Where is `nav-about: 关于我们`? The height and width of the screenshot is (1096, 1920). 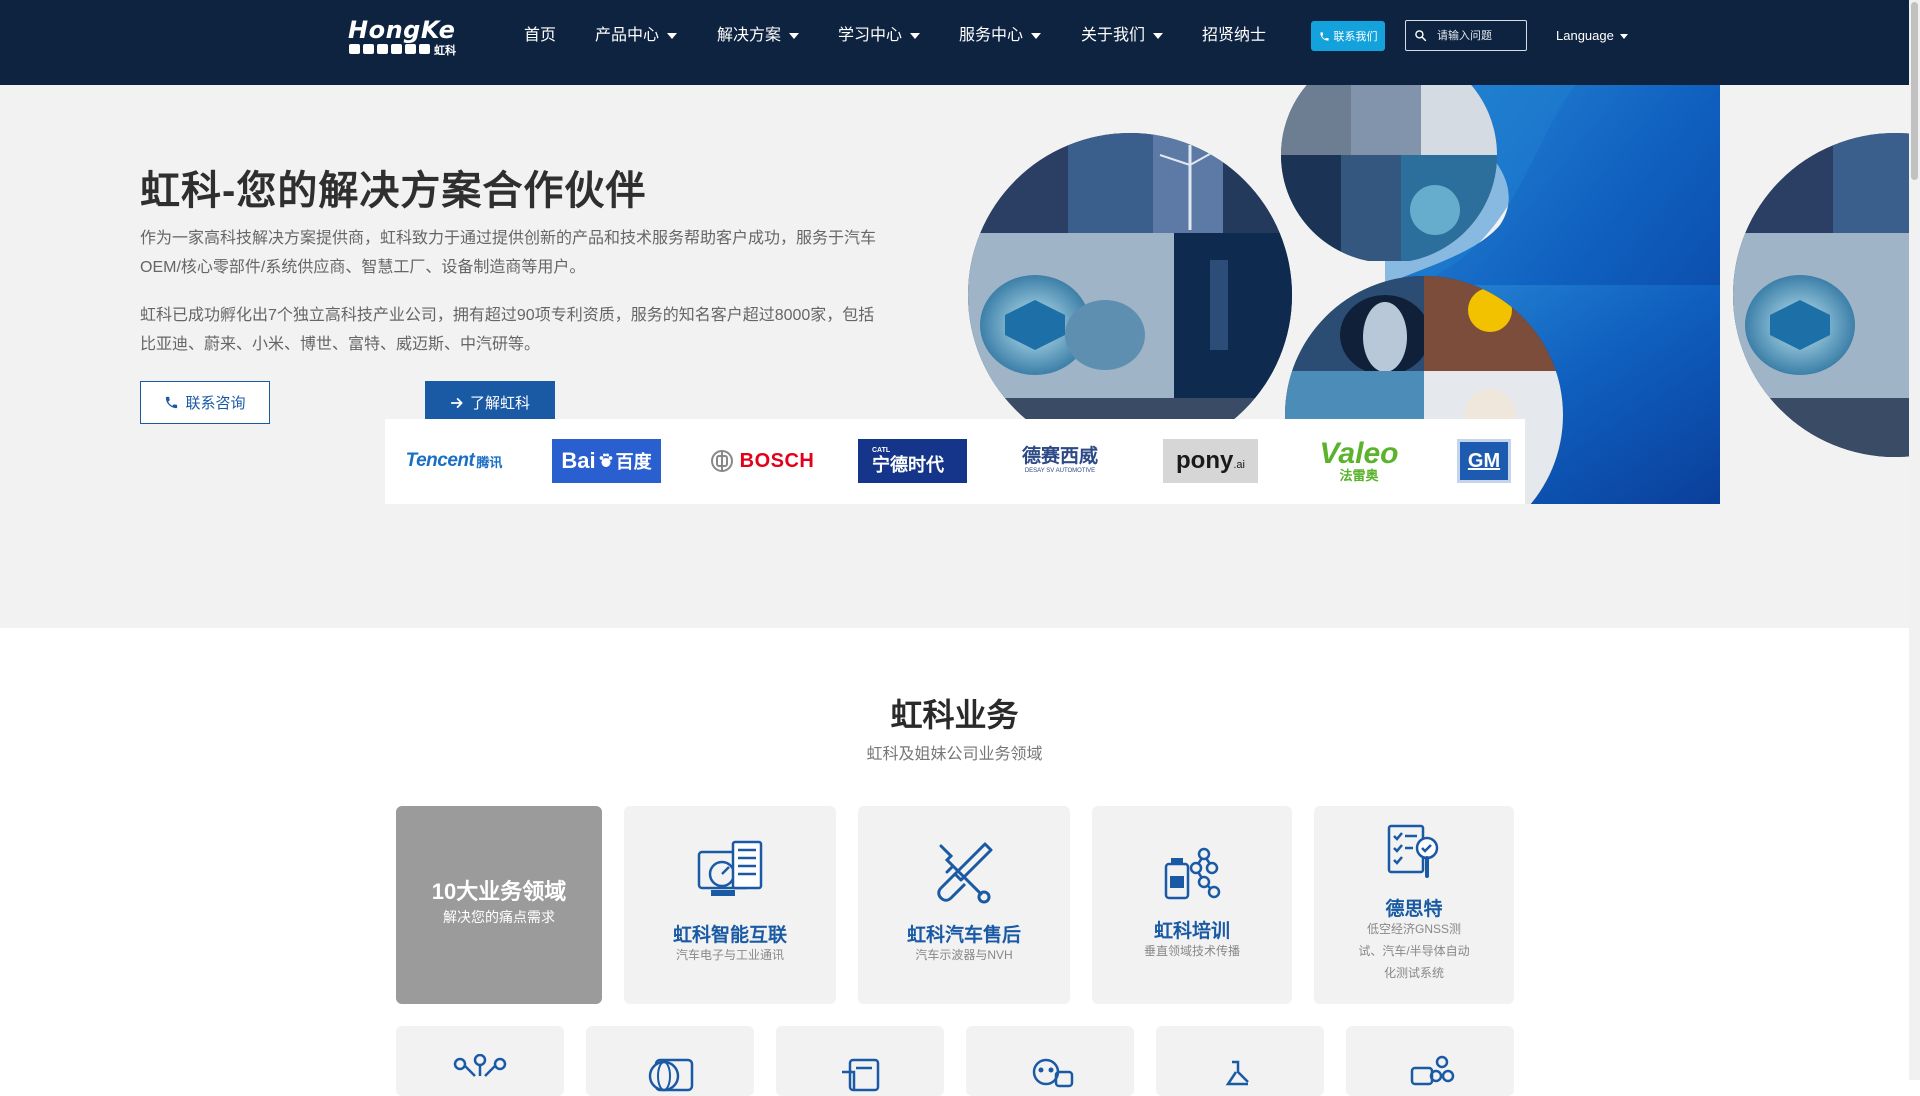
nav-about: 关于我们 is located at coordinates (1122, 36).